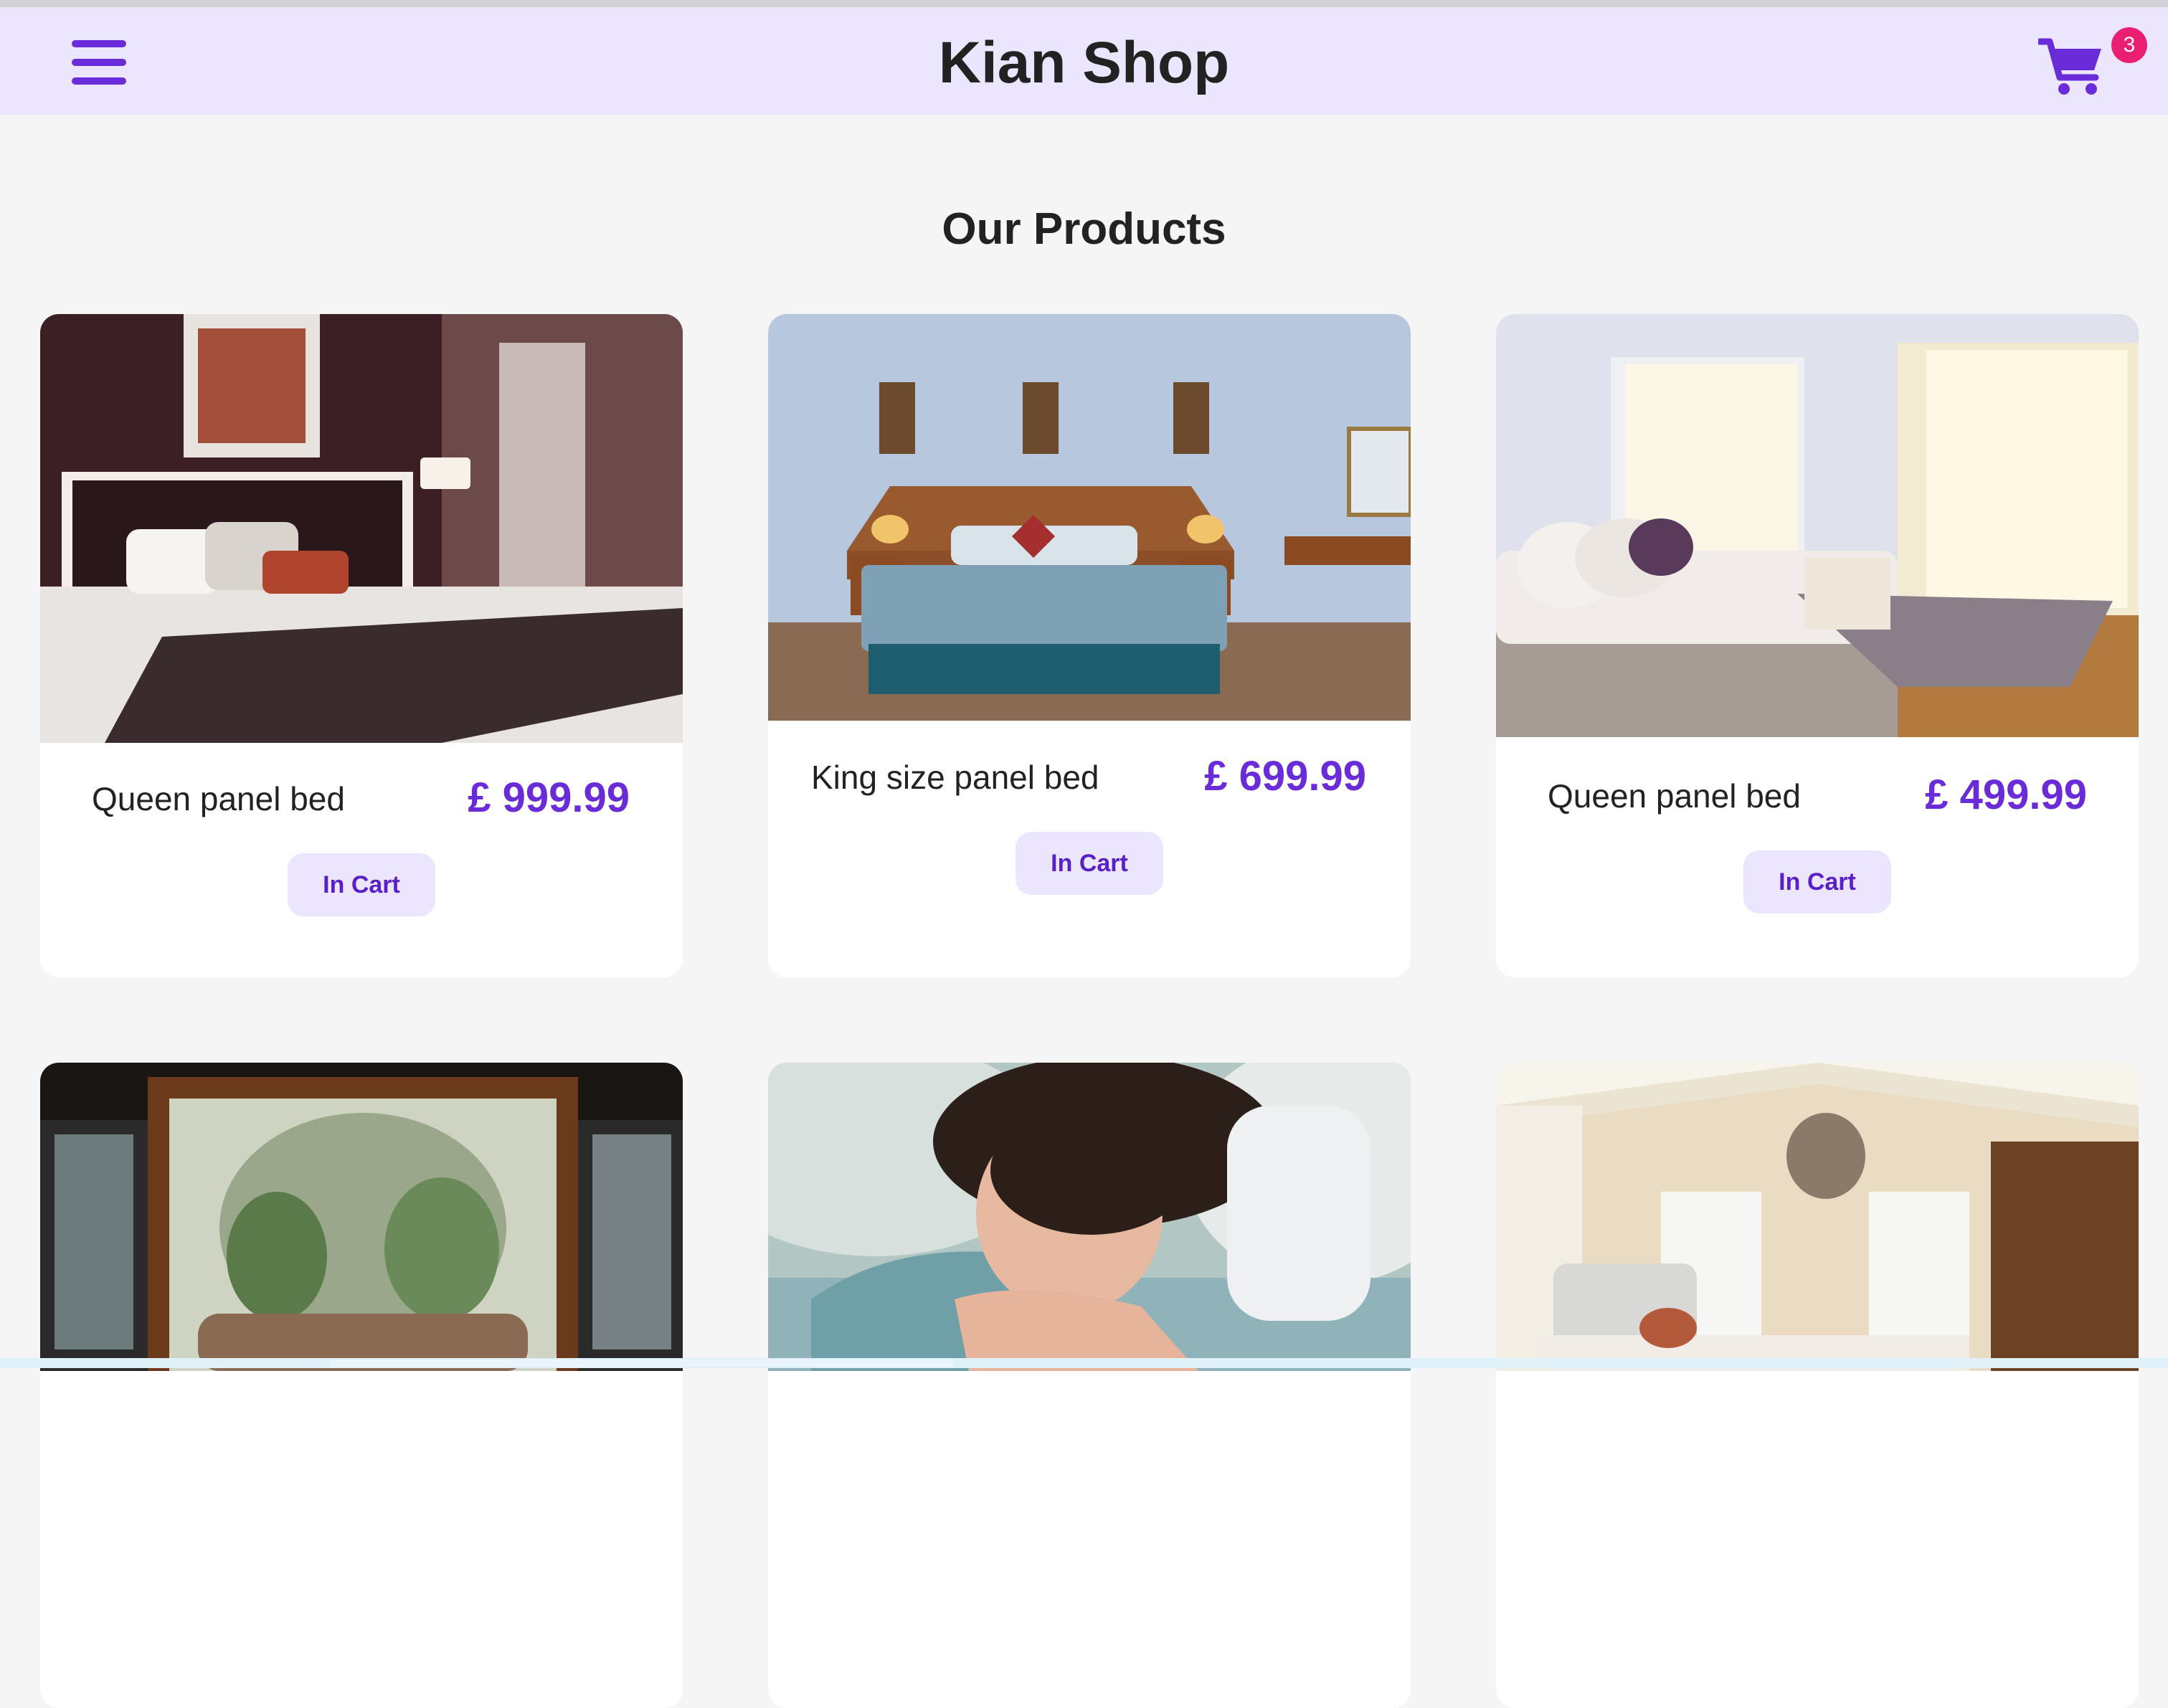 Image resolution: width=2168 pixels, height=1708 pixels. I want to click on product-card: Queen panel bed £ 999.99 In Cart, so click(361, 646).